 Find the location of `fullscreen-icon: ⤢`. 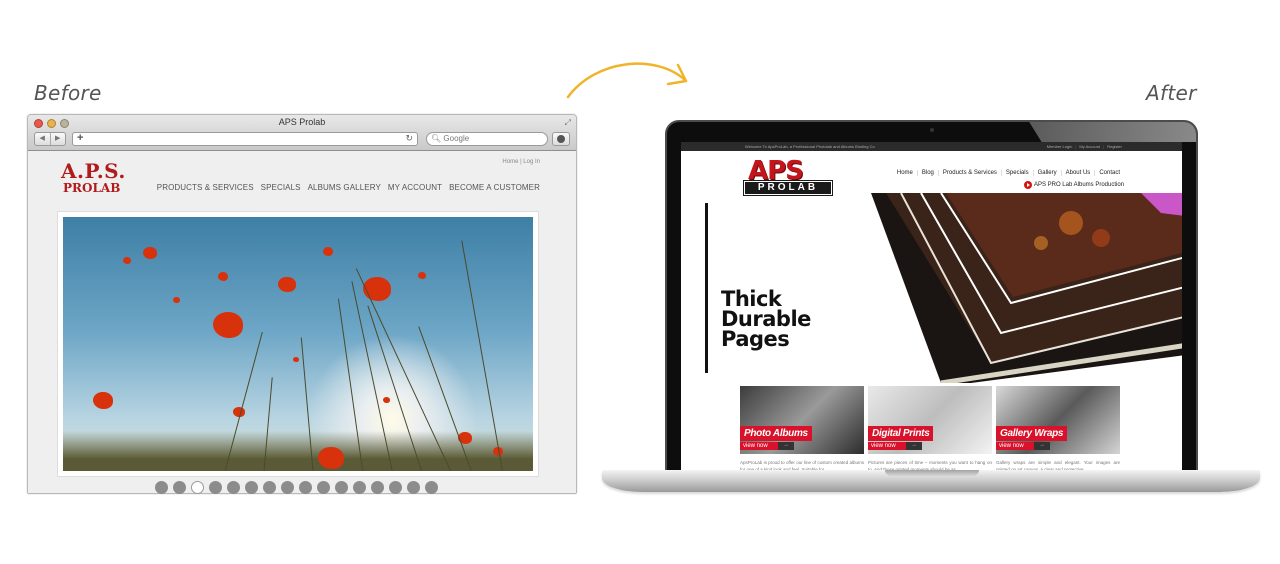

fullscreen-icon: ⤢ is located at coordinates (568, 123).